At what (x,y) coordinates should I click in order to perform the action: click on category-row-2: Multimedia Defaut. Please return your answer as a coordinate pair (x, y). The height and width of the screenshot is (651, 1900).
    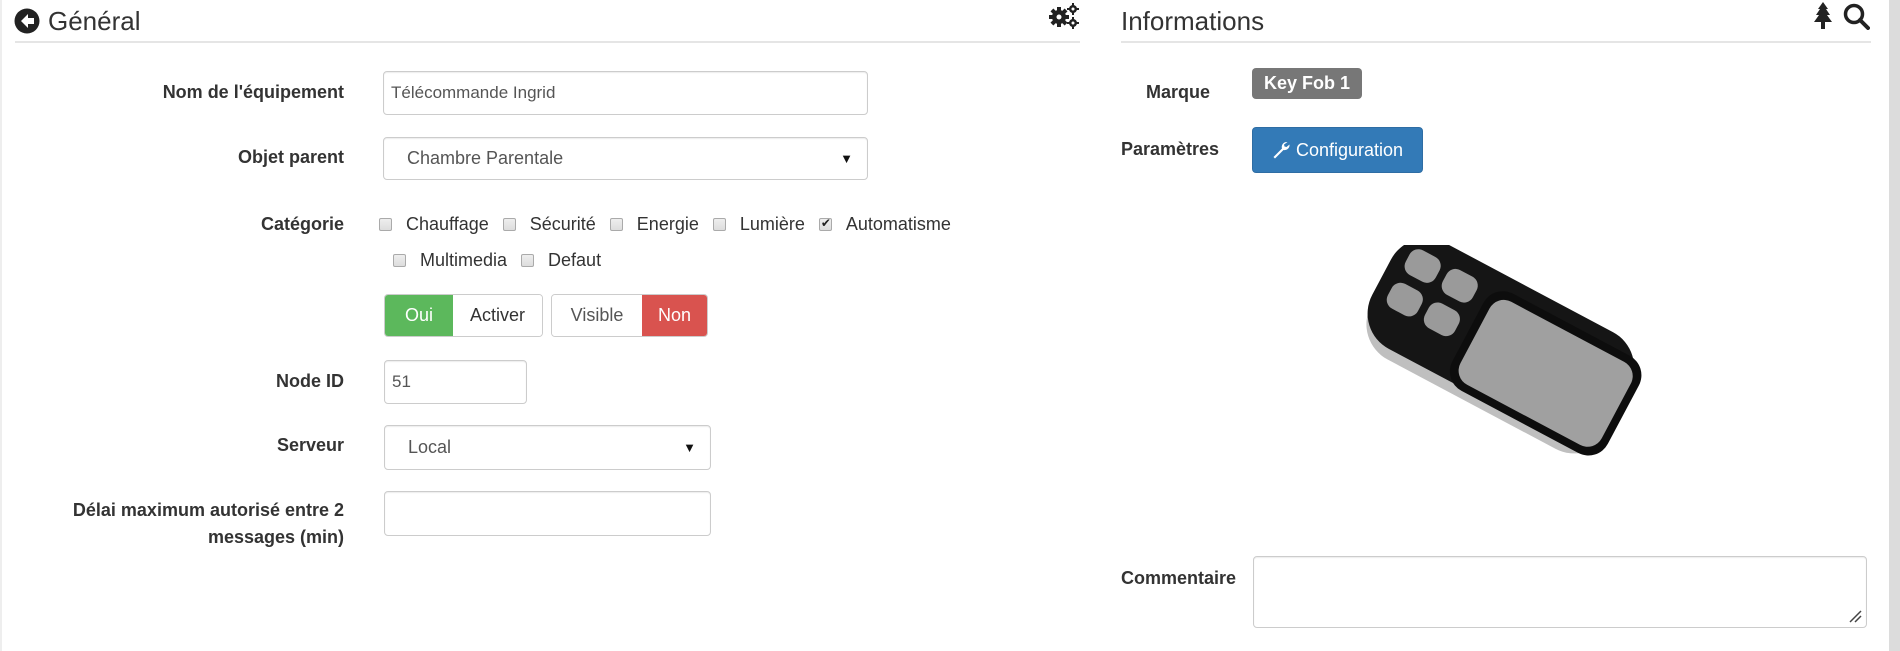
    Looking at the image, I should click on (504, 260).